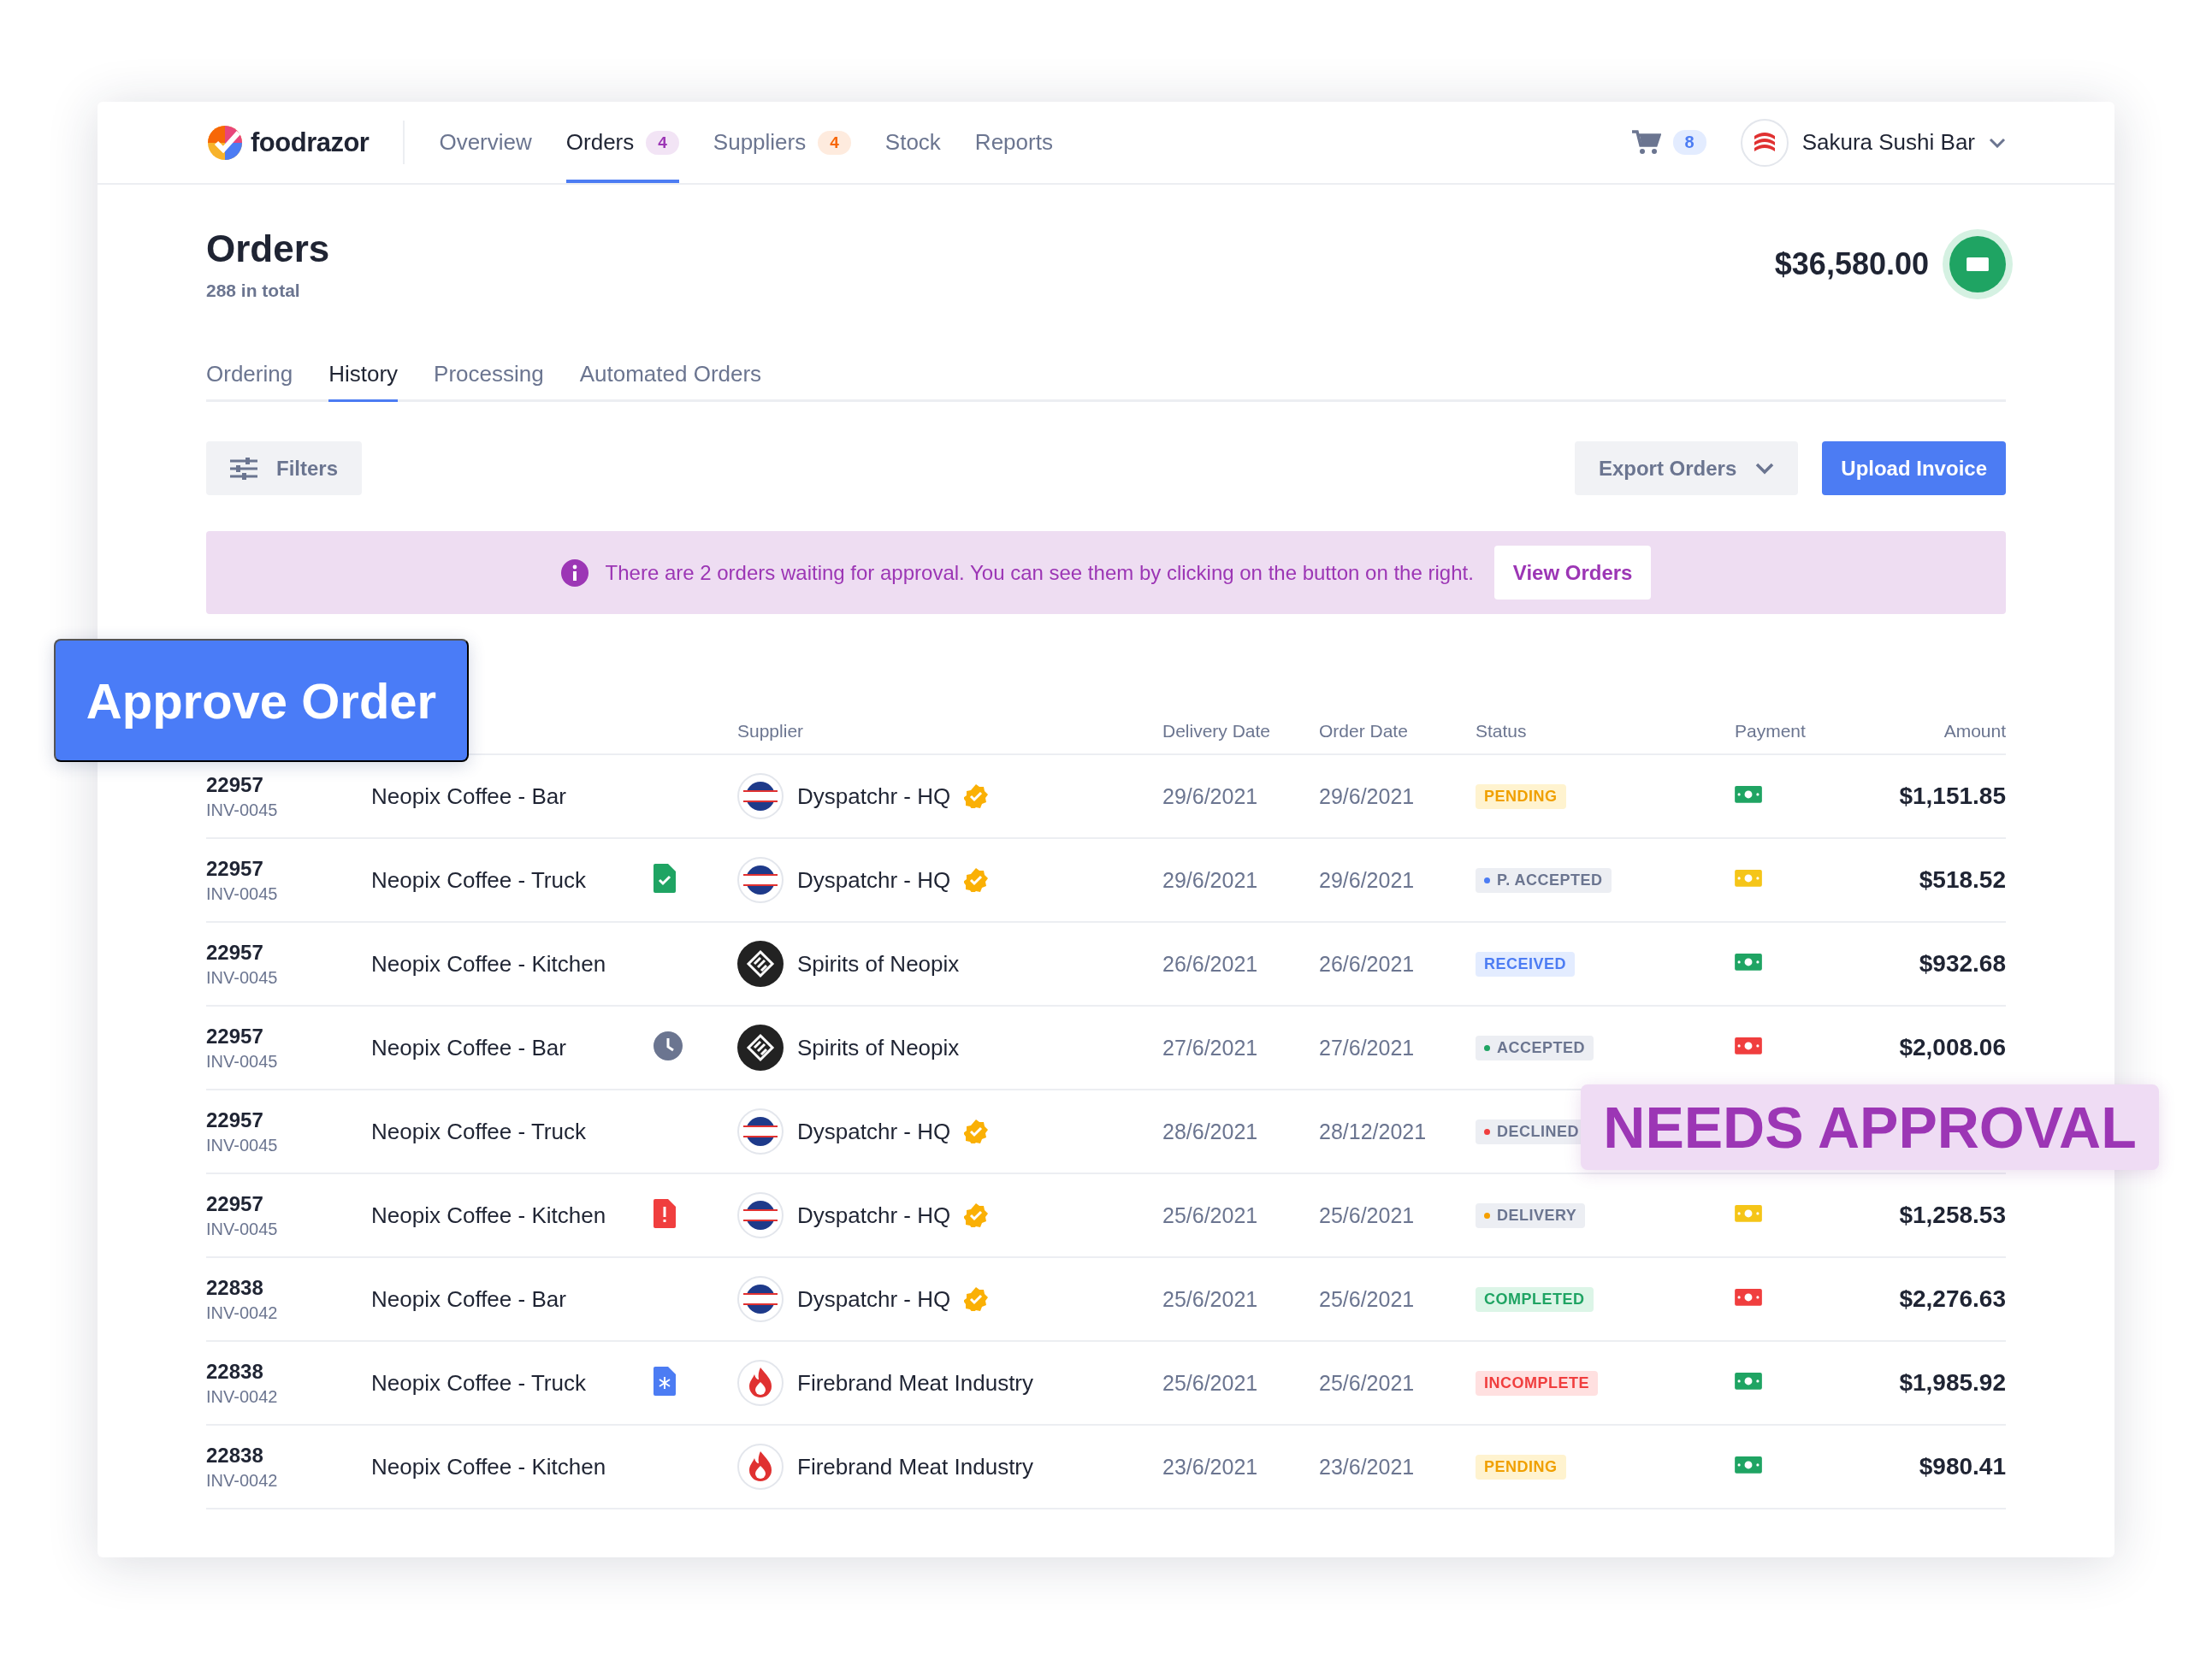  I want to click on nav-link: Orders 4, so click(622, 142).